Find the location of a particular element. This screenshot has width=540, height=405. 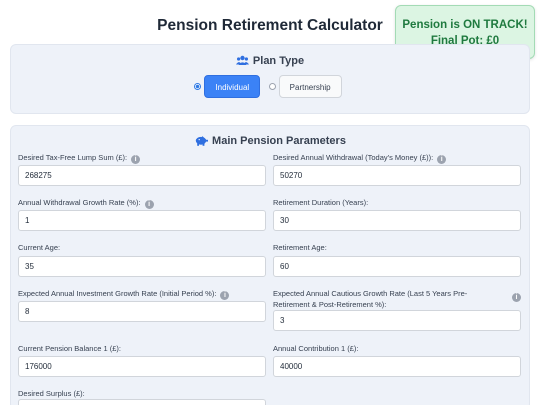

annual-withdrawal-input: 50270 is located at coordinates (397, 175).